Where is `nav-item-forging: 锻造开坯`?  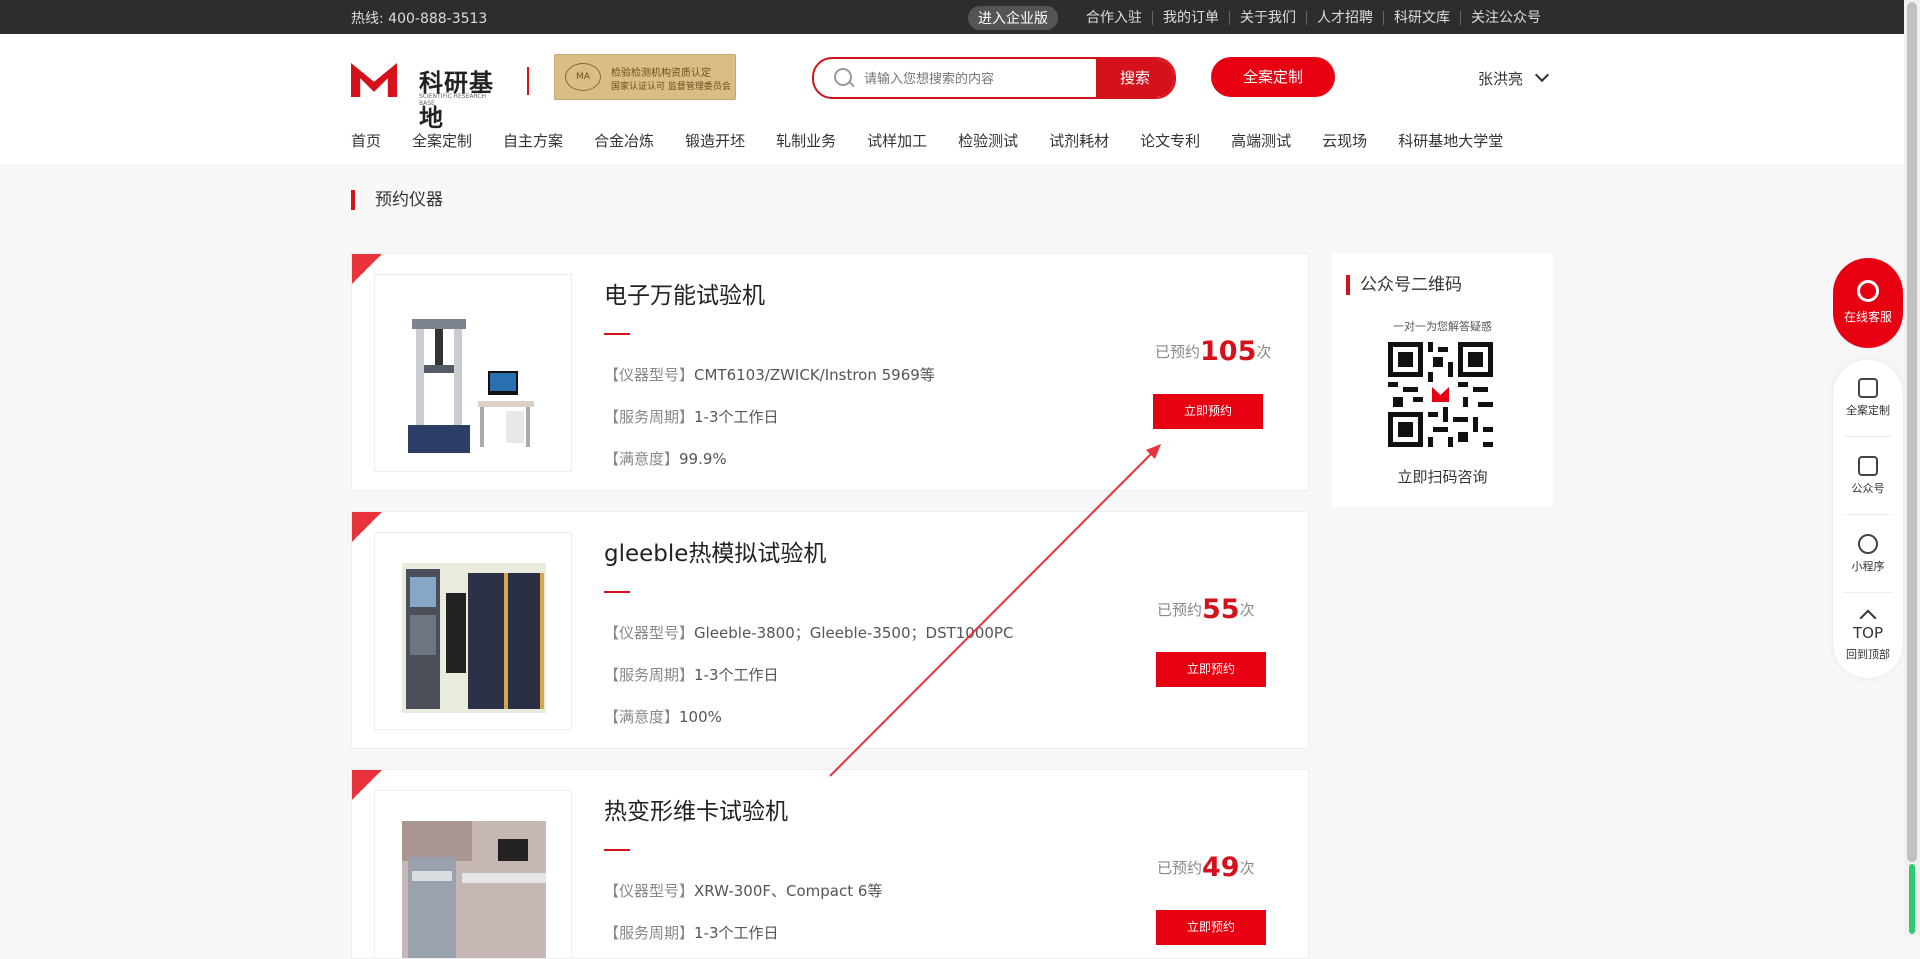
nav-item-forging: 锻造开坯 is located at coordinates (715, 140).